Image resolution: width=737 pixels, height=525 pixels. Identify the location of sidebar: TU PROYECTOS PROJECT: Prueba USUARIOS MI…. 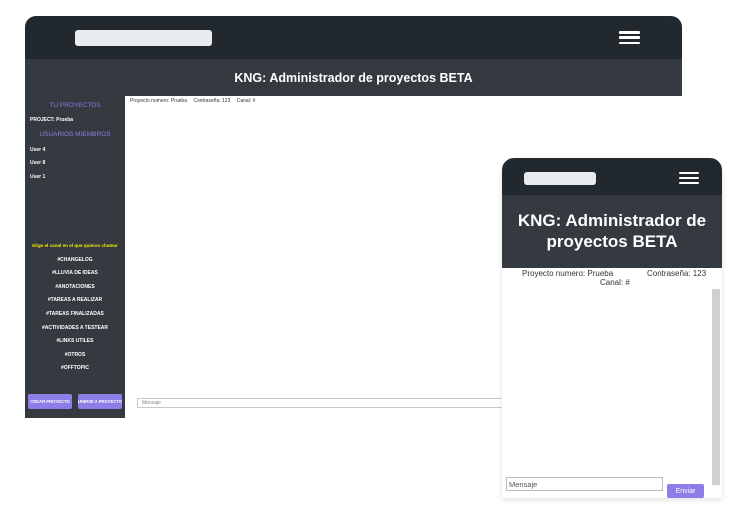
(75, 257).